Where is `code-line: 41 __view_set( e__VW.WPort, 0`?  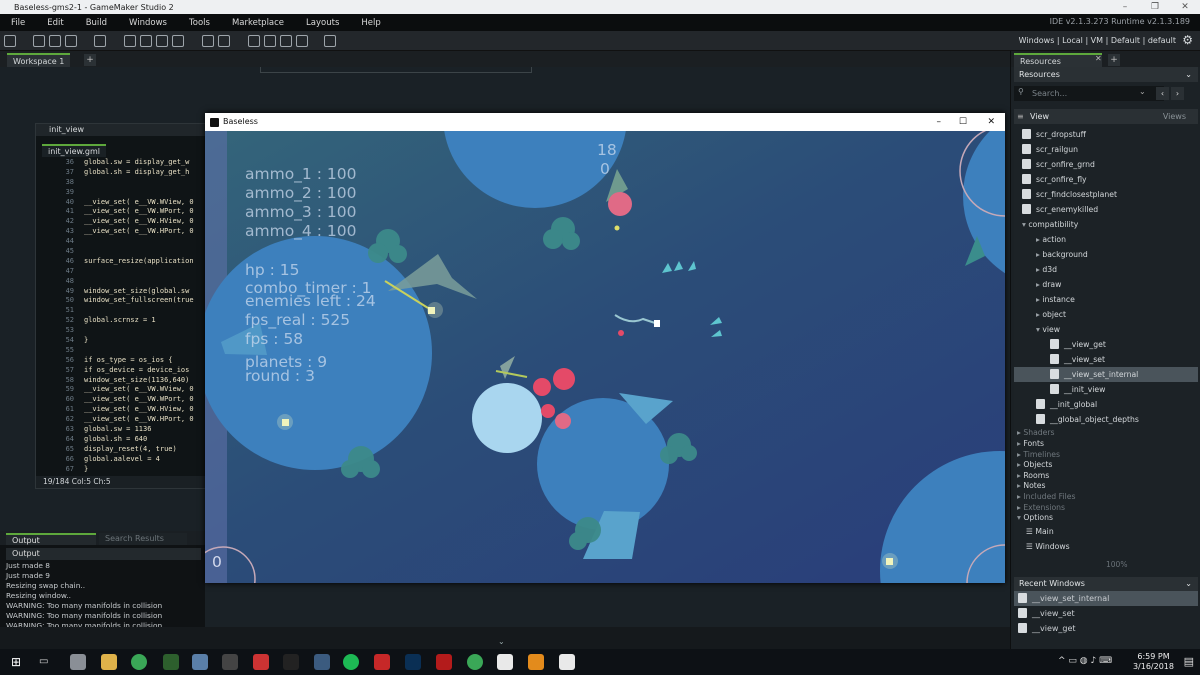
code-line: 41 __view_set( e__VW.WPort, 0 is located at coordinates (123, 212).